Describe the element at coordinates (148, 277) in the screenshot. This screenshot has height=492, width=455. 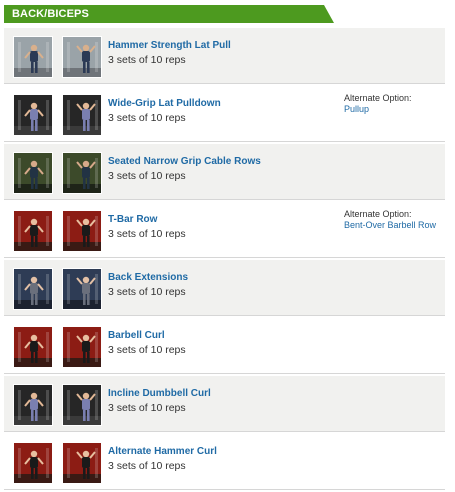
I see `exercise-name-link: Back Extensions` at that location.